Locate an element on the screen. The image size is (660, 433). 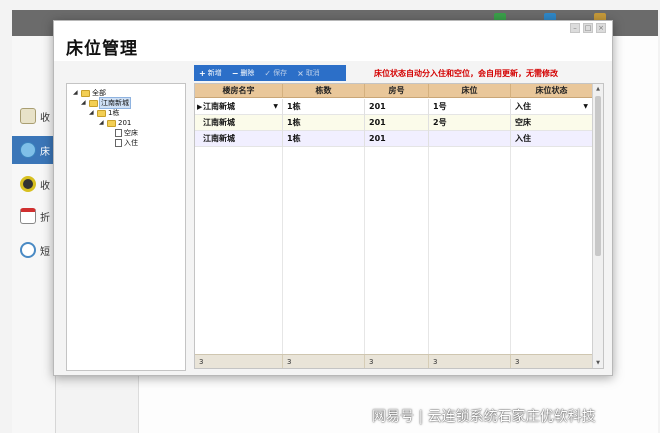
column-header: 楼房名字 is located at coordinates (239, 91).